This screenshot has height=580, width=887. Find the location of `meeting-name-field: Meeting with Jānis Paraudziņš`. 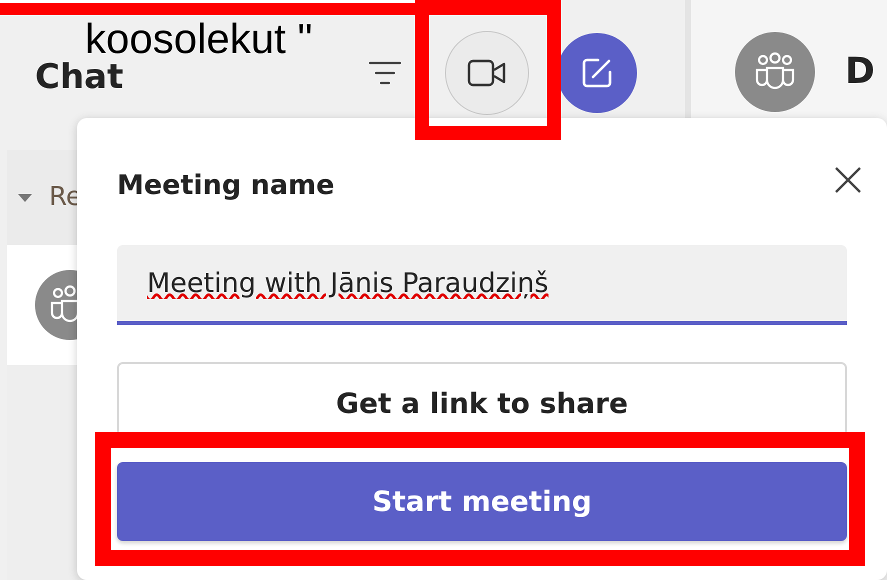

meeting-name-field: Meeting with Jānis Paraudziņš is located at coordinates (482, 285).